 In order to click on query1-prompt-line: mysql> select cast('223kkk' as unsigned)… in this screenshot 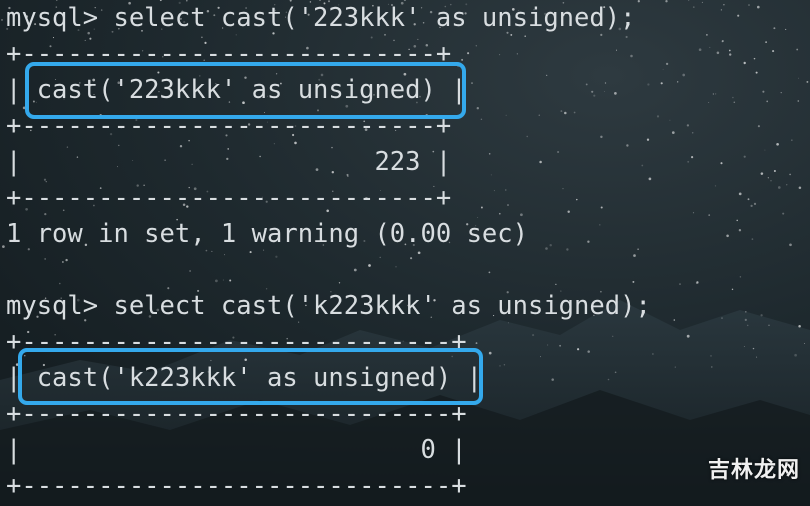, I will do `click(321, 18)`.